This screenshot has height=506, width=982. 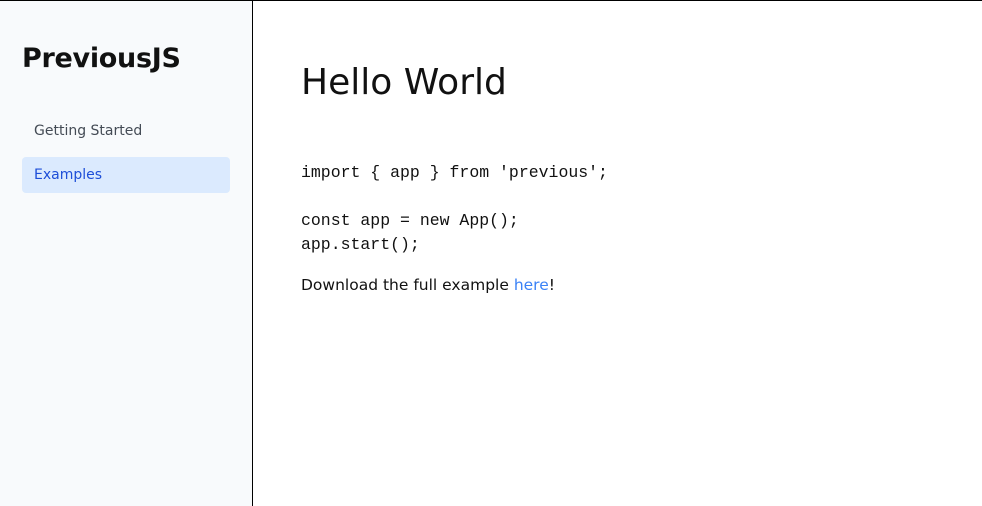 I want to click on sidebar-item-examples: Examples, so click(x=126, y=175).